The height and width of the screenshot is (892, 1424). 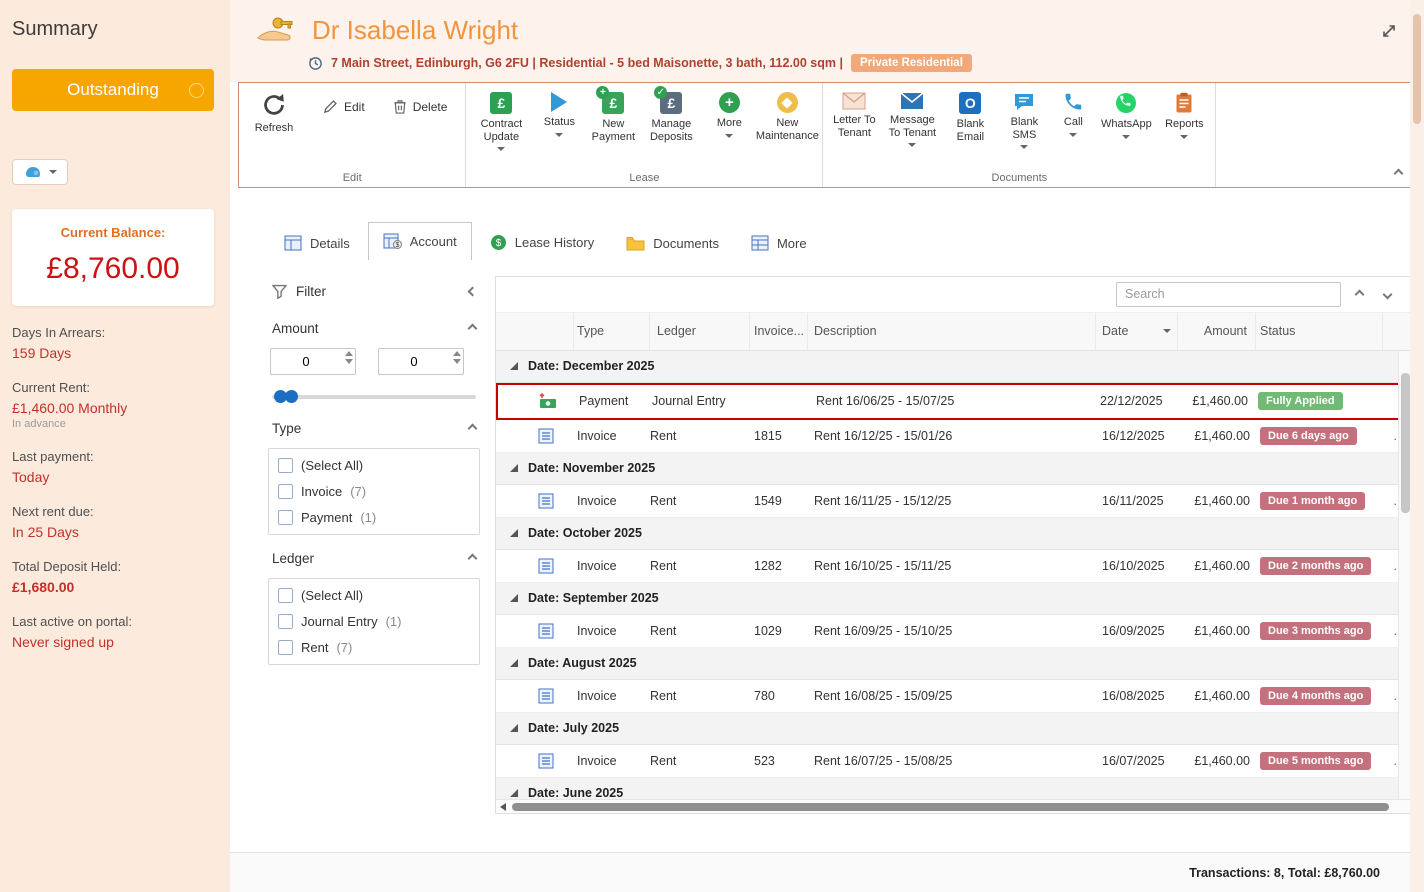 What do you see at coordinates (374, 647) in the screenshot?
I see `ledger-option-rent: Rent (7)` at bounding box center [374, 647].